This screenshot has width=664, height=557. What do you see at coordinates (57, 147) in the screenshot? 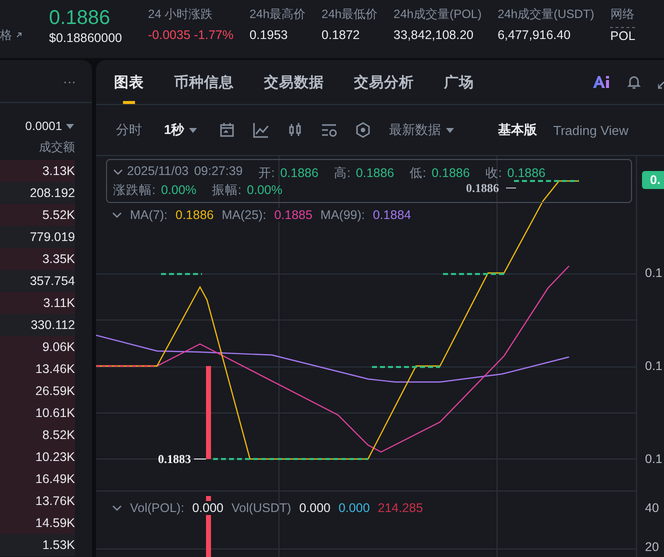
I see `column-header: 成交额` at bounding box center [57, 147].